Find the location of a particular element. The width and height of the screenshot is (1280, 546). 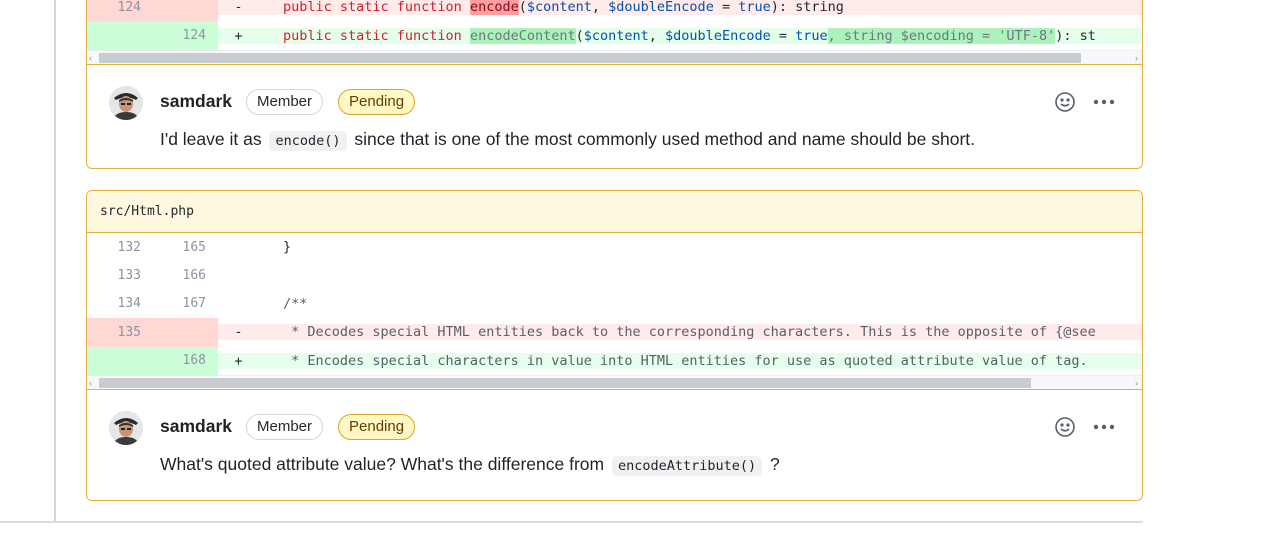

inline-code: encode() is located at coordinates (308, 140).